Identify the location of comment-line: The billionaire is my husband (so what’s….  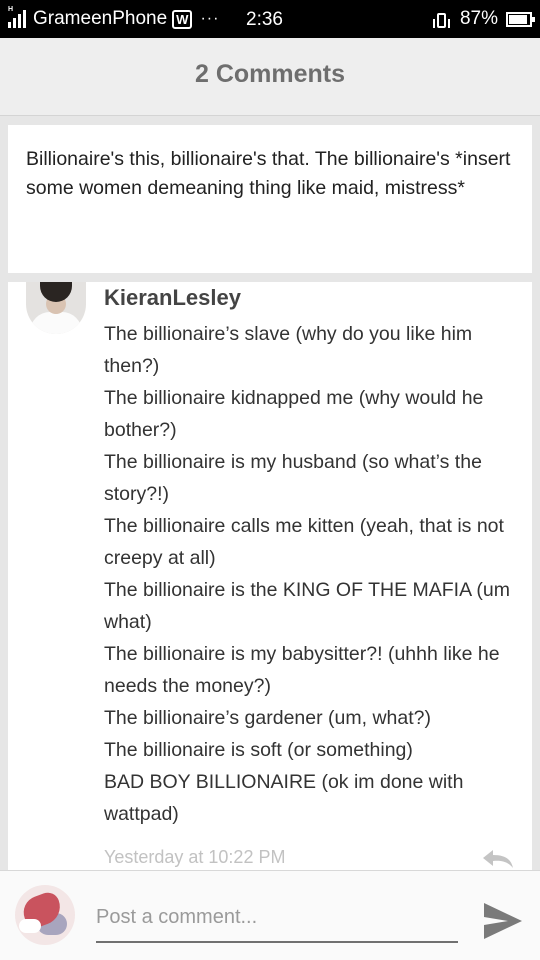
(293, 478).